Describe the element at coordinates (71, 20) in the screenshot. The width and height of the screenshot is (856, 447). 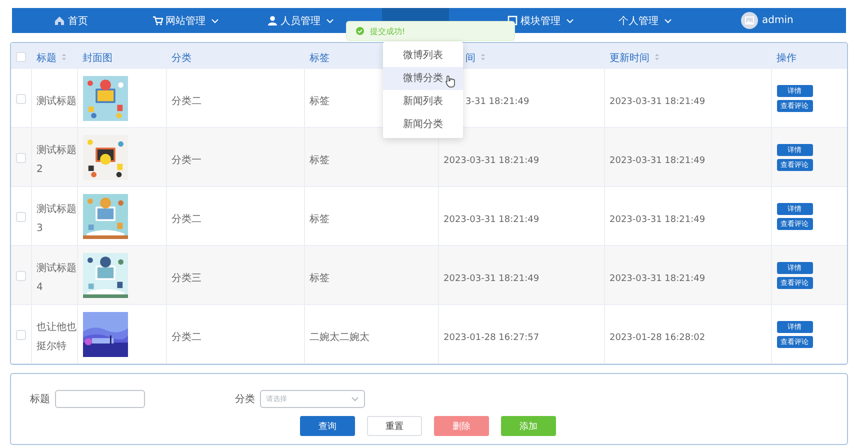
I see `nav-item: 首页` at that location.